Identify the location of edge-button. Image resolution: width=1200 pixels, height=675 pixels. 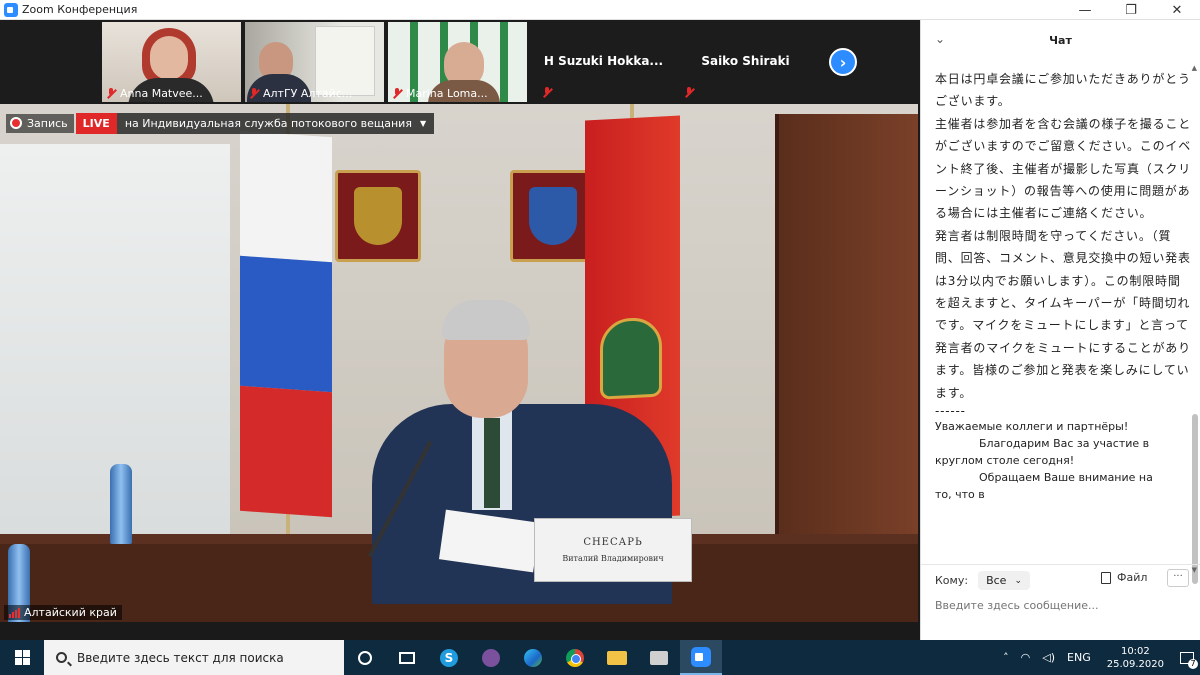
(533, 657).